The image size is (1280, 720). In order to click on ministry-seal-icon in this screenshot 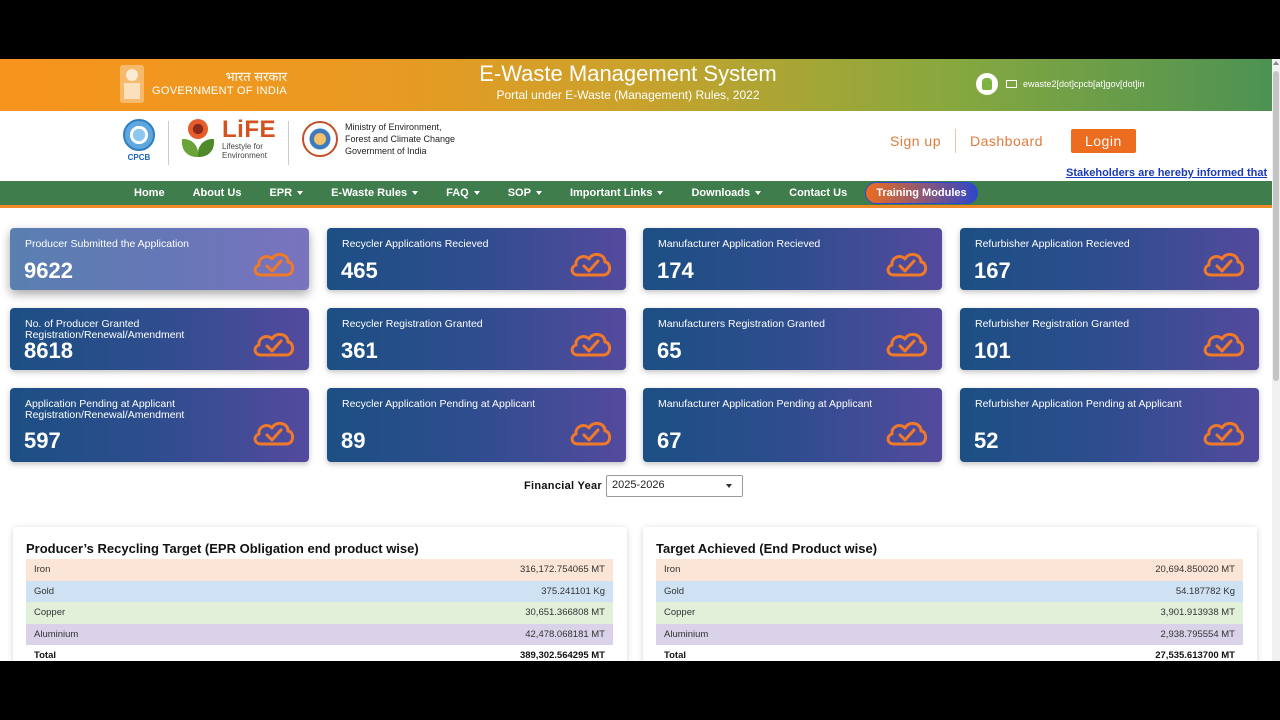, I will do `click(320, 139)`.